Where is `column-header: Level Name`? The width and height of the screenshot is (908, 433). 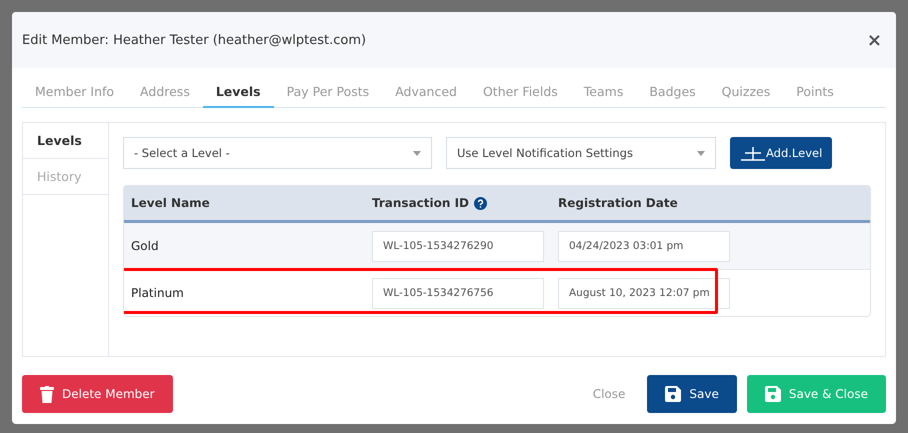
column-header: Level Name is located at coordinates (170, 203).